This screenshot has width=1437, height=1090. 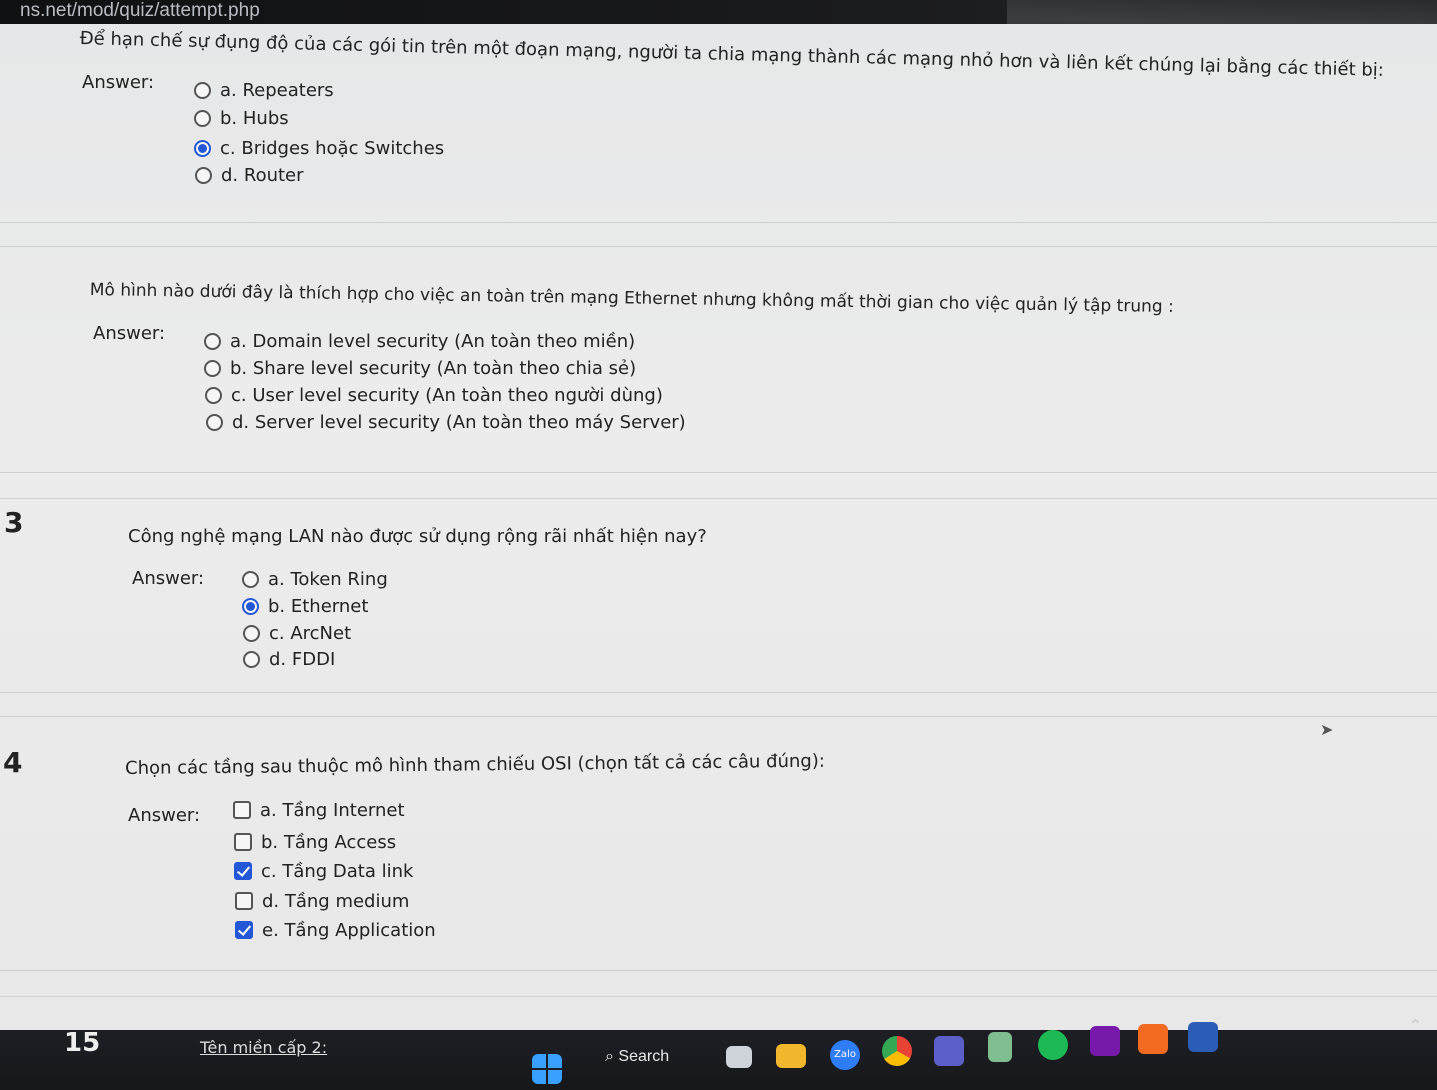 I want to click on zalo-icon: Zalo, so click(x=845, y=1055).